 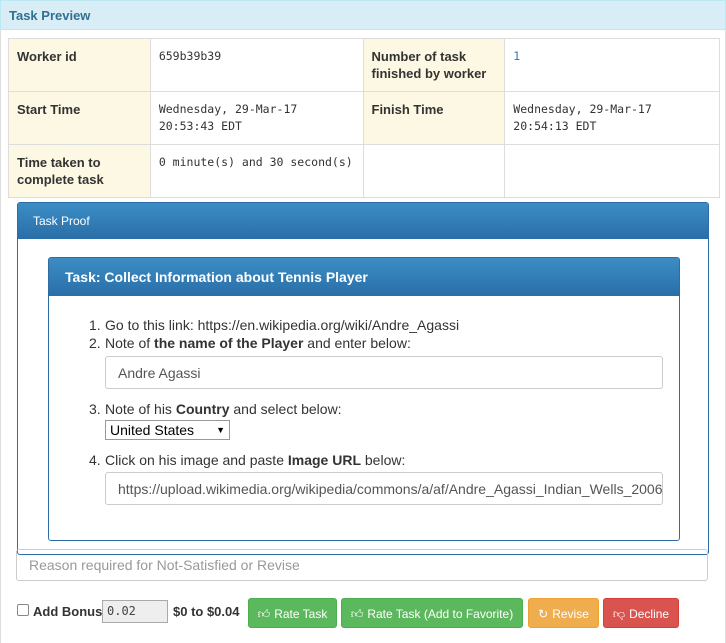 I want to click on country-select: United States ▼, so click(x=167, y=430).